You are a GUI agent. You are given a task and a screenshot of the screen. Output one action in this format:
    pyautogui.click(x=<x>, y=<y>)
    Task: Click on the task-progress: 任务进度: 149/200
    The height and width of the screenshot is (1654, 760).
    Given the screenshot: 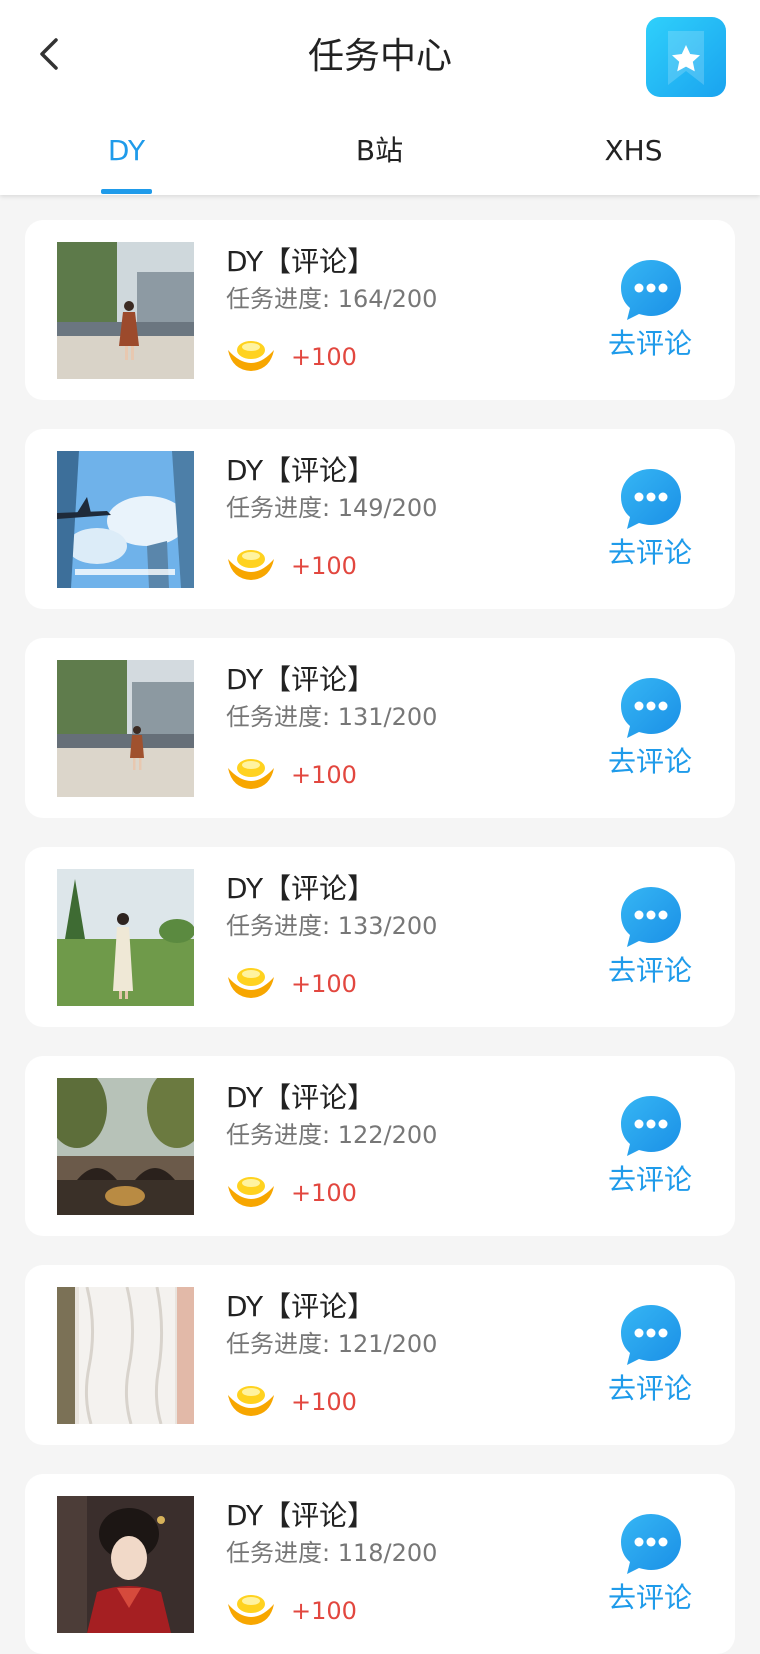 What is the action you would take?
    pyautogui.click(x=332, y=508)
    